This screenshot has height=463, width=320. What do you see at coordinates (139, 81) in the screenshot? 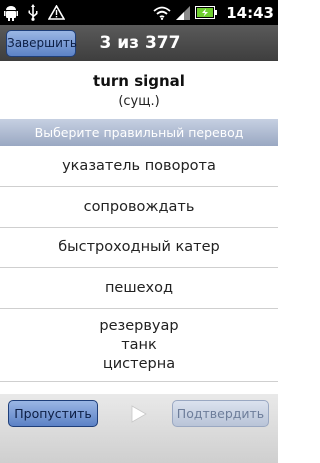
I see `word: turn signal` at bounding box center [139, 81].